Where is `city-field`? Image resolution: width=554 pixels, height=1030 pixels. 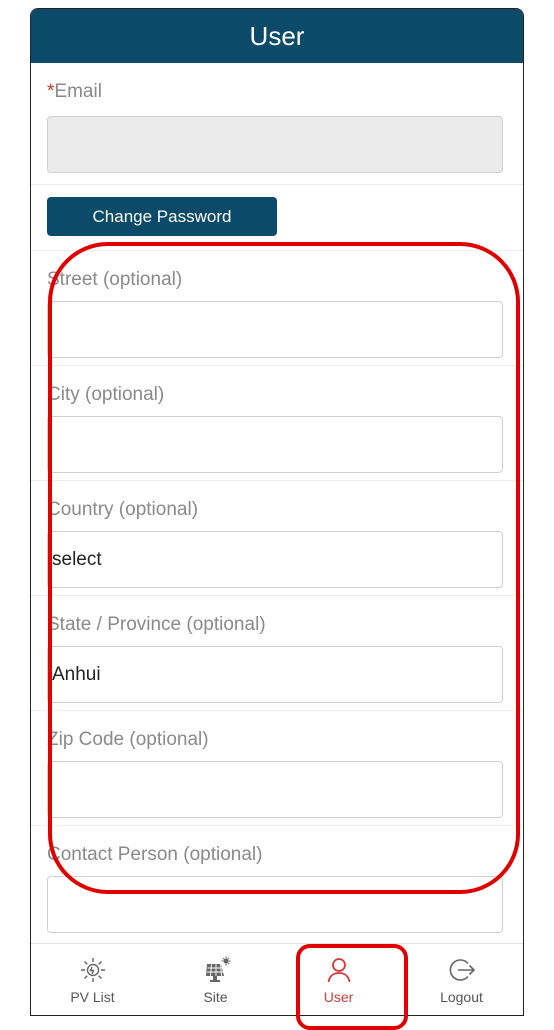 city-field is located at coordinates (275, 444).